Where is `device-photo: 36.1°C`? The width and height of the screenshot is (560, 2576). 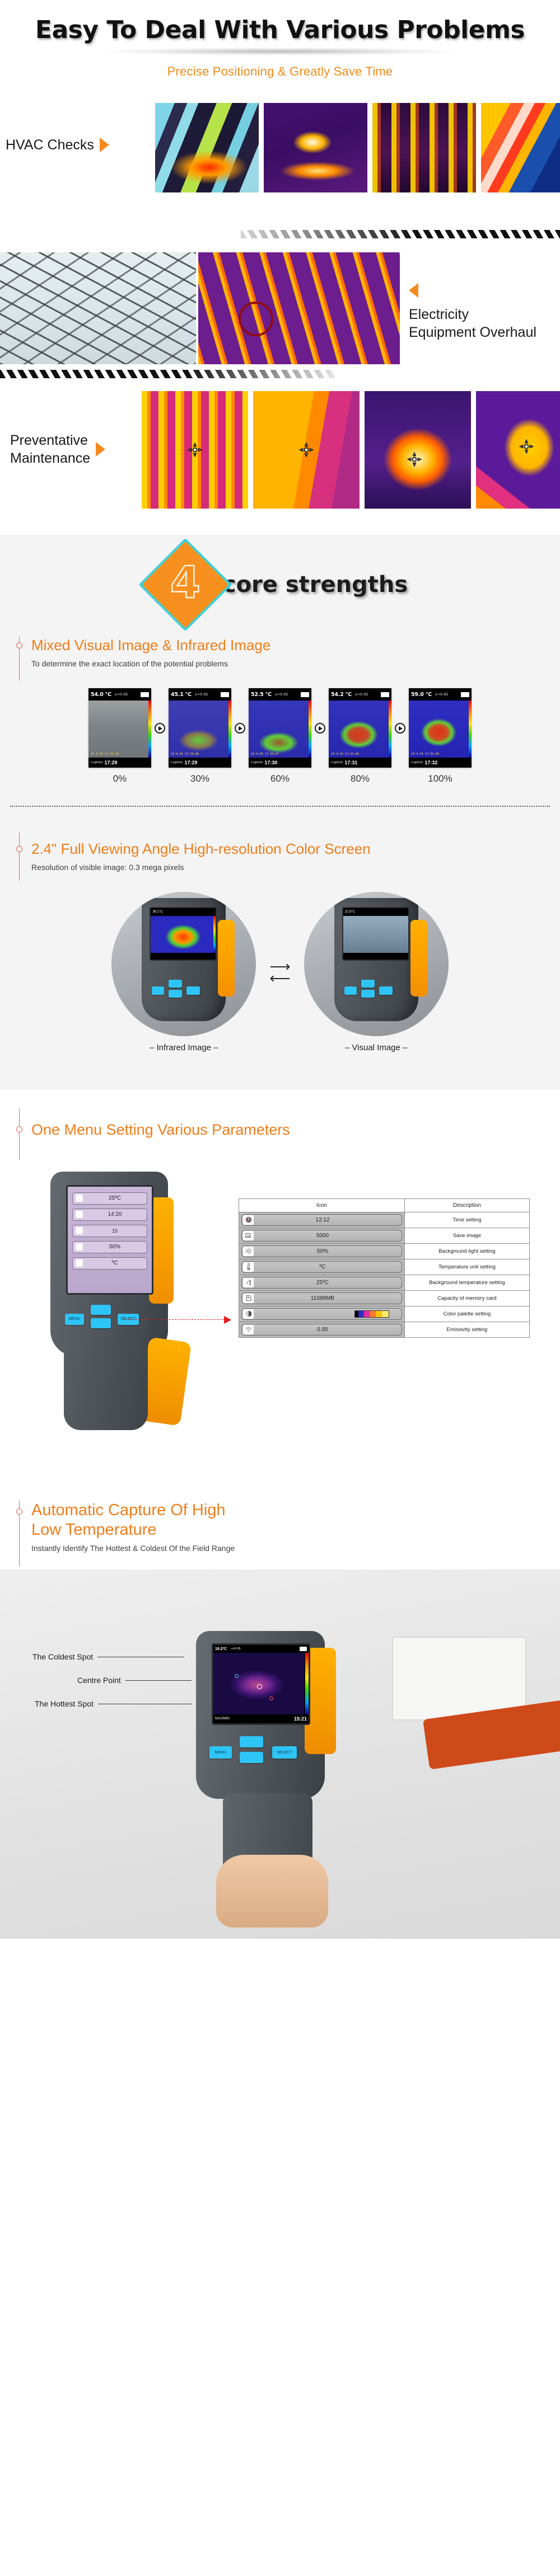 device-photo: 36.1°C is located at coordinates (184, 964).